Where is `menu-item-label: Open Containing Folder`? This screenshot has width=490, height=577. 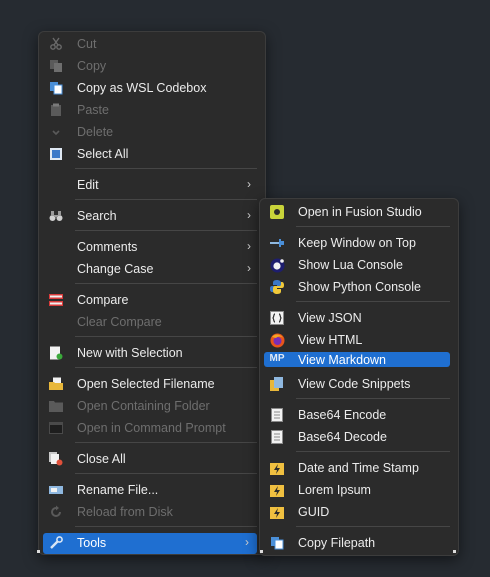 menu-item-label: Open Containing Folder is located at coordinates (143, 406).